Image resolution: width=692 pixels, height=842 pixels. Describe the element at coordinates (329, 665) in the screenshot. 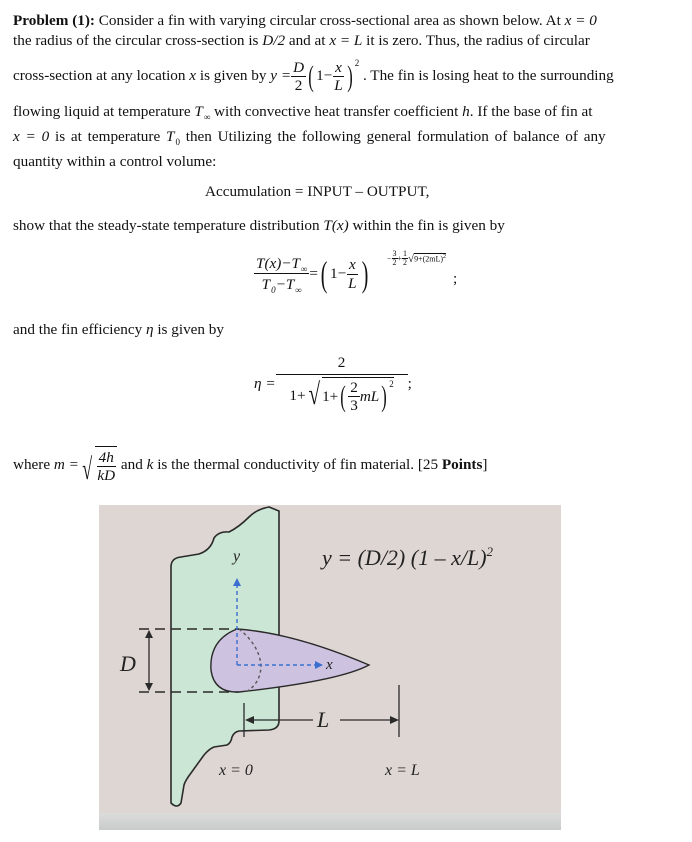

I see `label-x: x` at that location.